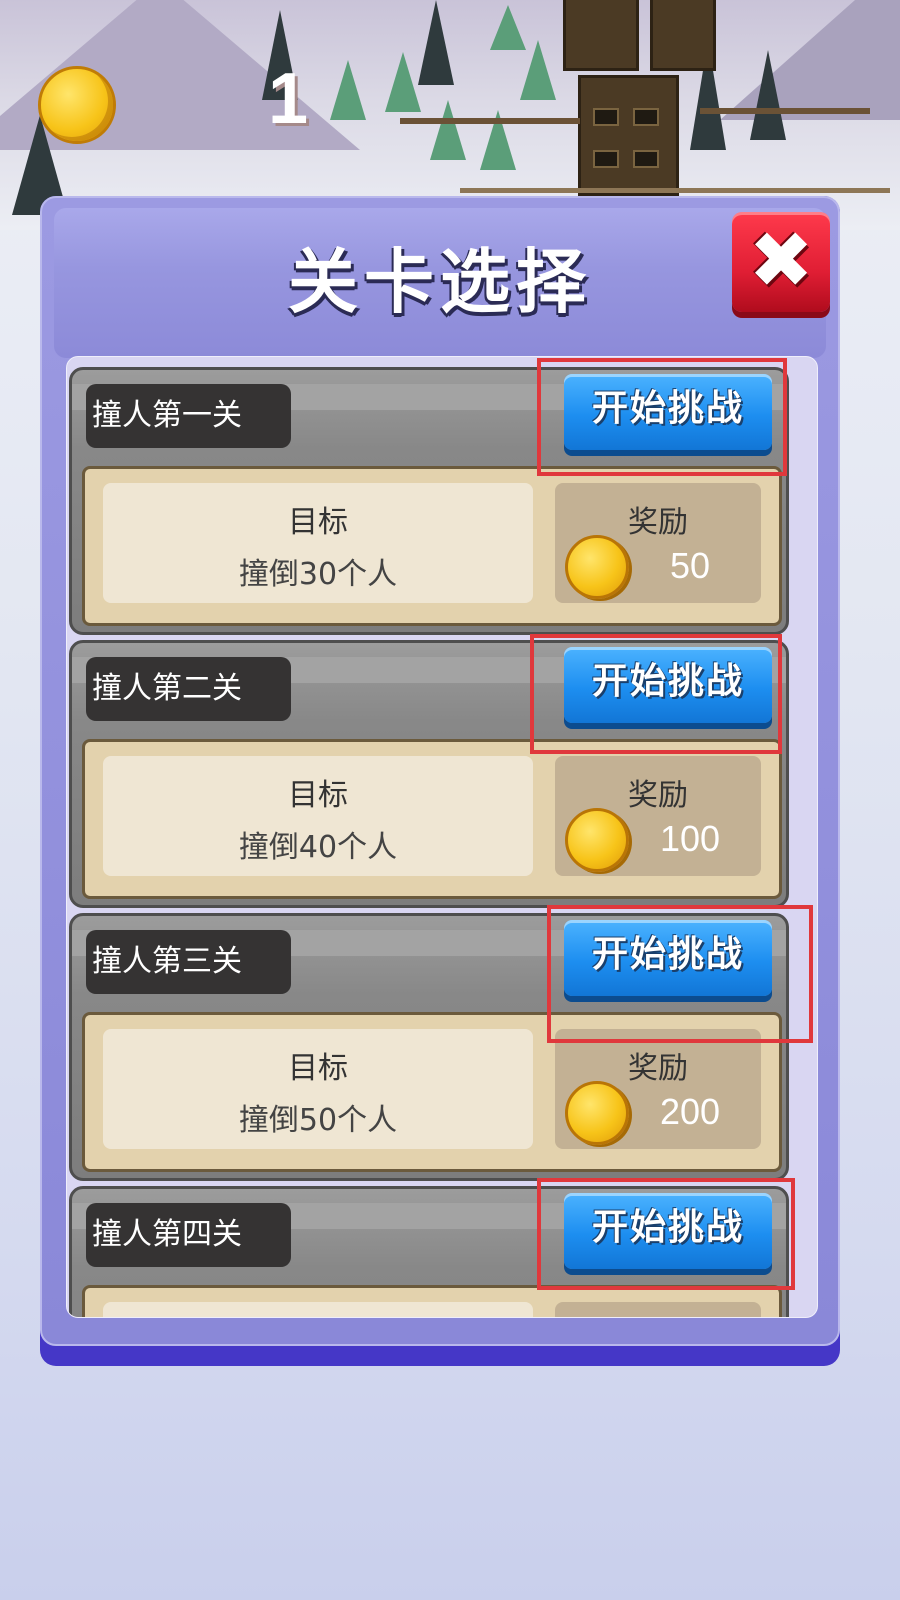 This screenshot has height=1600, width=900. Describe the element at coordinates (432, 1301) in the screenshot. I see `level-info-panel` at that location.